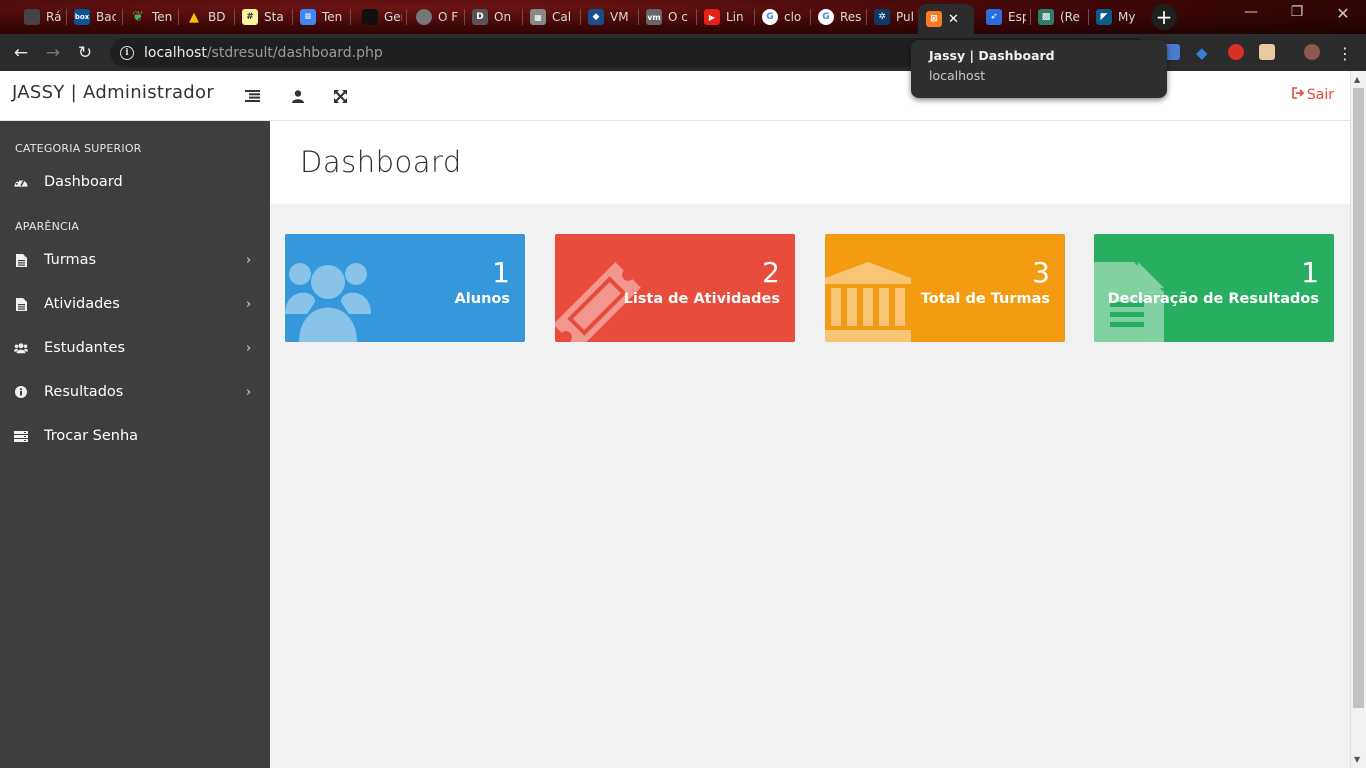 This screenshot has height=768, width=1366. I want to click on tab-title: BD, so click(217, 17).